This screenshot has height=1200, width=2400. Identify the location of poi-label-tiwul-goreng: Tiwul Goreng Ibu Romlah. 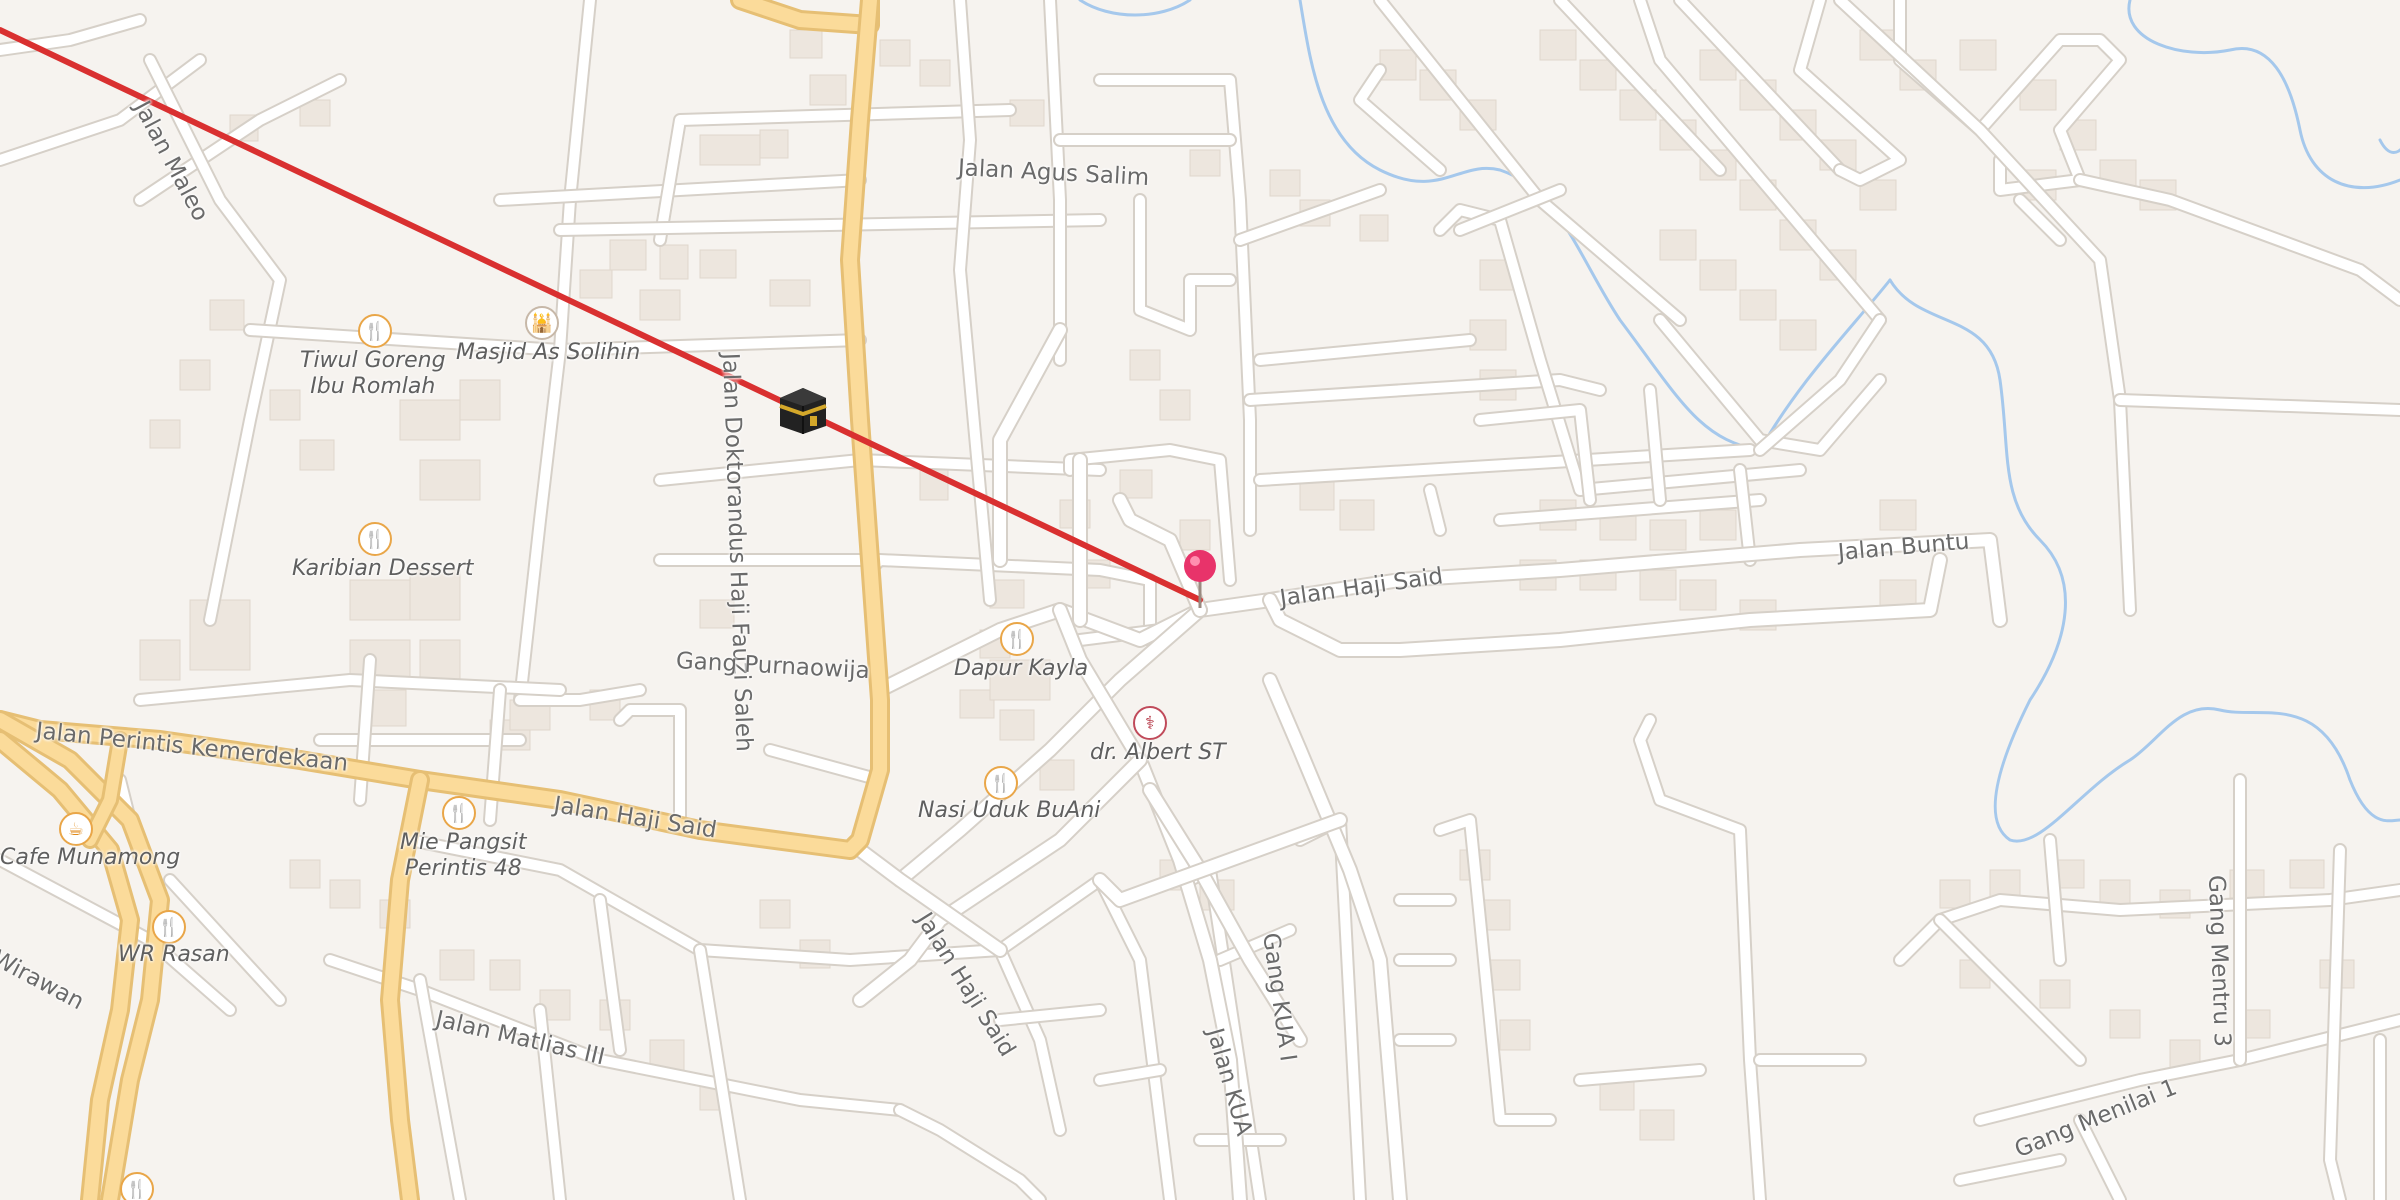
(373, 374).